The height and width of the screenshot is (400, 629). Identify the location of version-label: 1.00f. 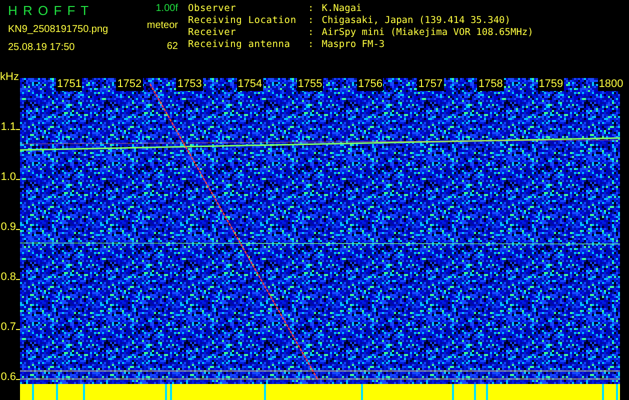
(167, 8).